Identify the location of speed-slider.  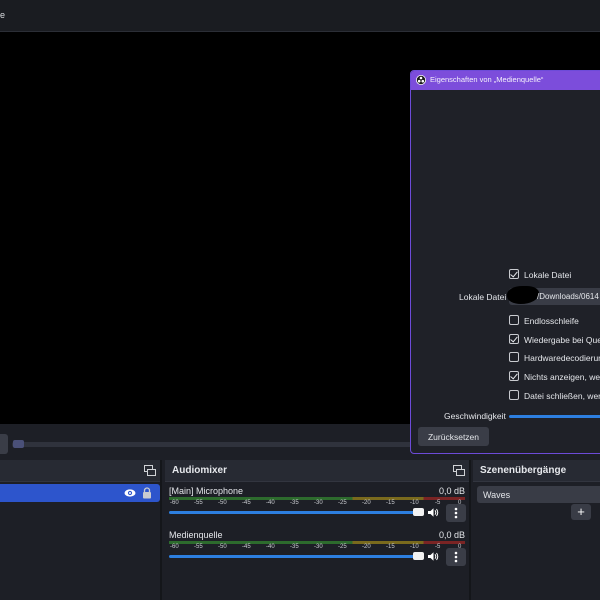
(554, 416).